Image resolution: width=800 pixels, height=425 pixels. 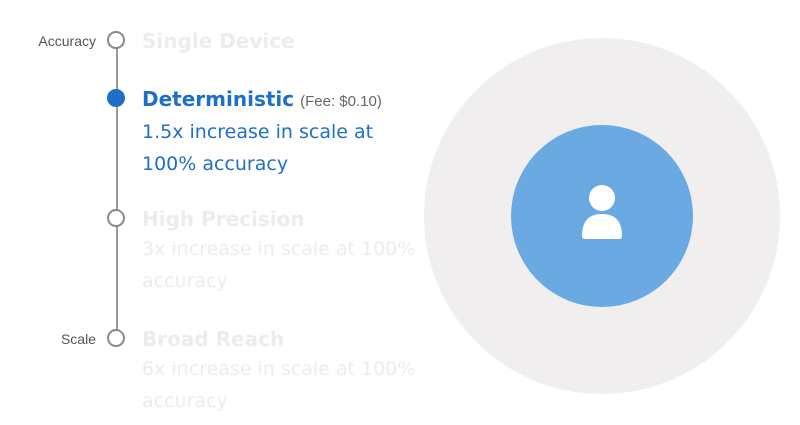 I want to click on fee-label: (Fee: $0.10), so click(x=341, y=101).